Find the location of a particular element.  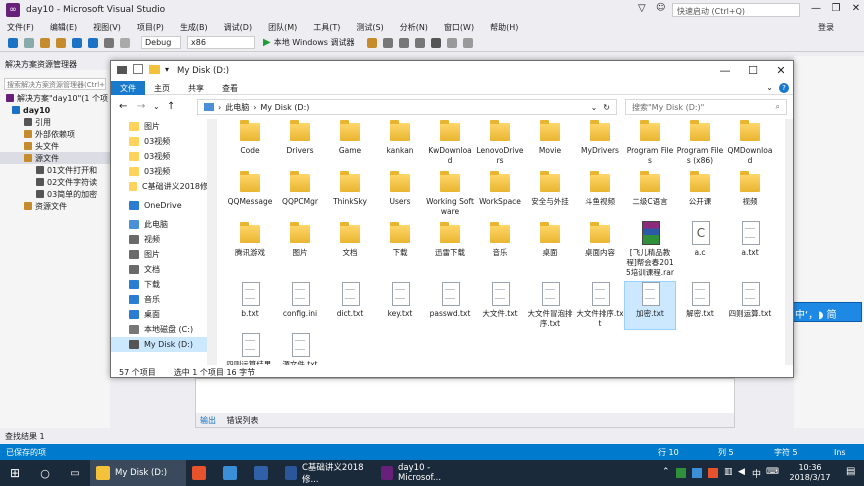

redo-icon is located at coordinates (125, 42).